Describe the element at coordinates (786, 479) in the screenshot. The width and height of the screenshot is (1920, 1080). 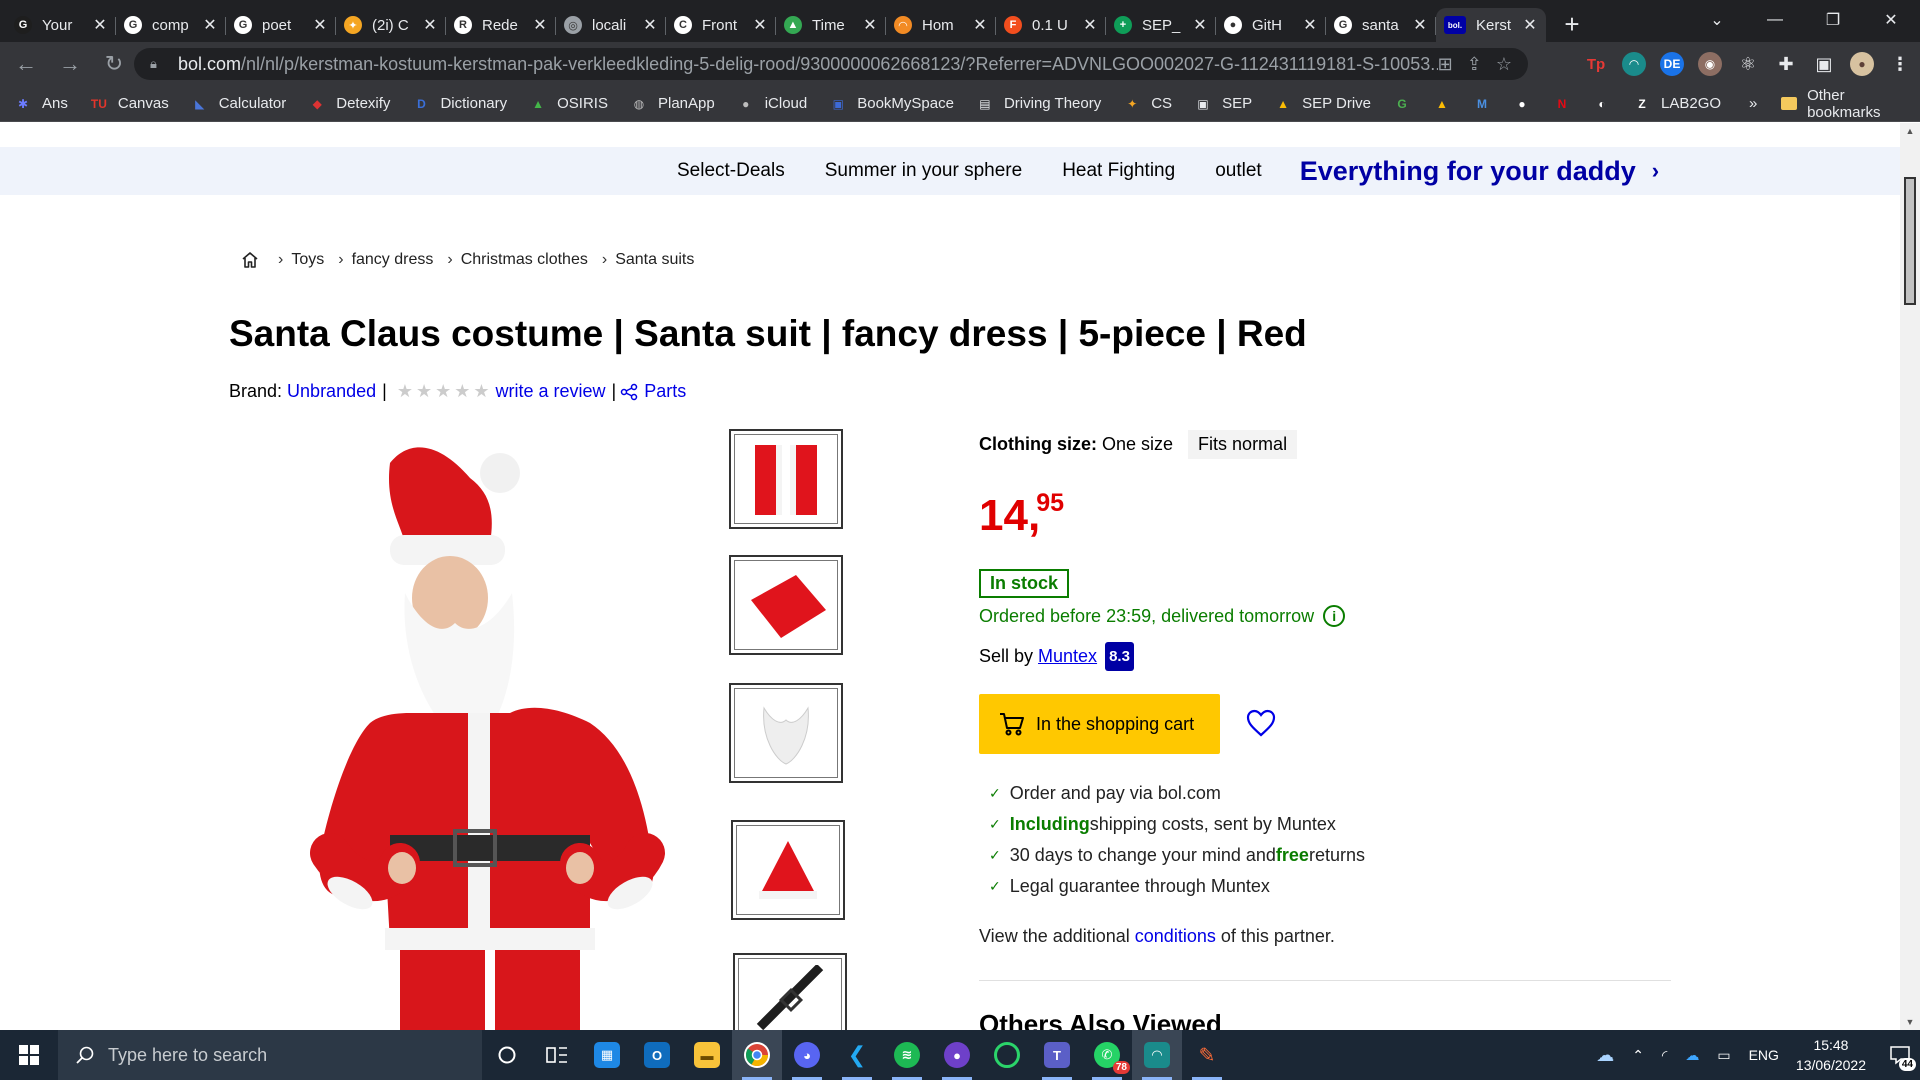
I see `thumbnail-jacket` at that location.